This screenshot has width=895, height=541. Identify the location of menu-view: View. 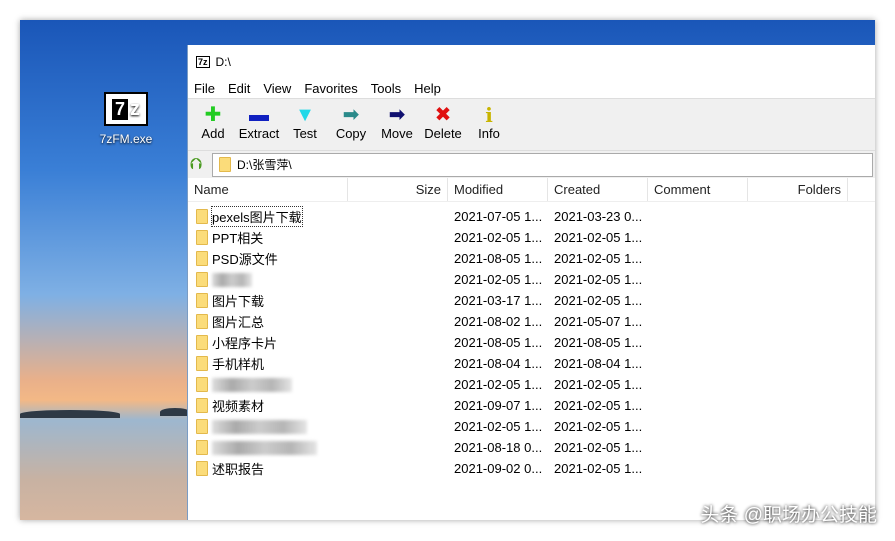
(277, 88).